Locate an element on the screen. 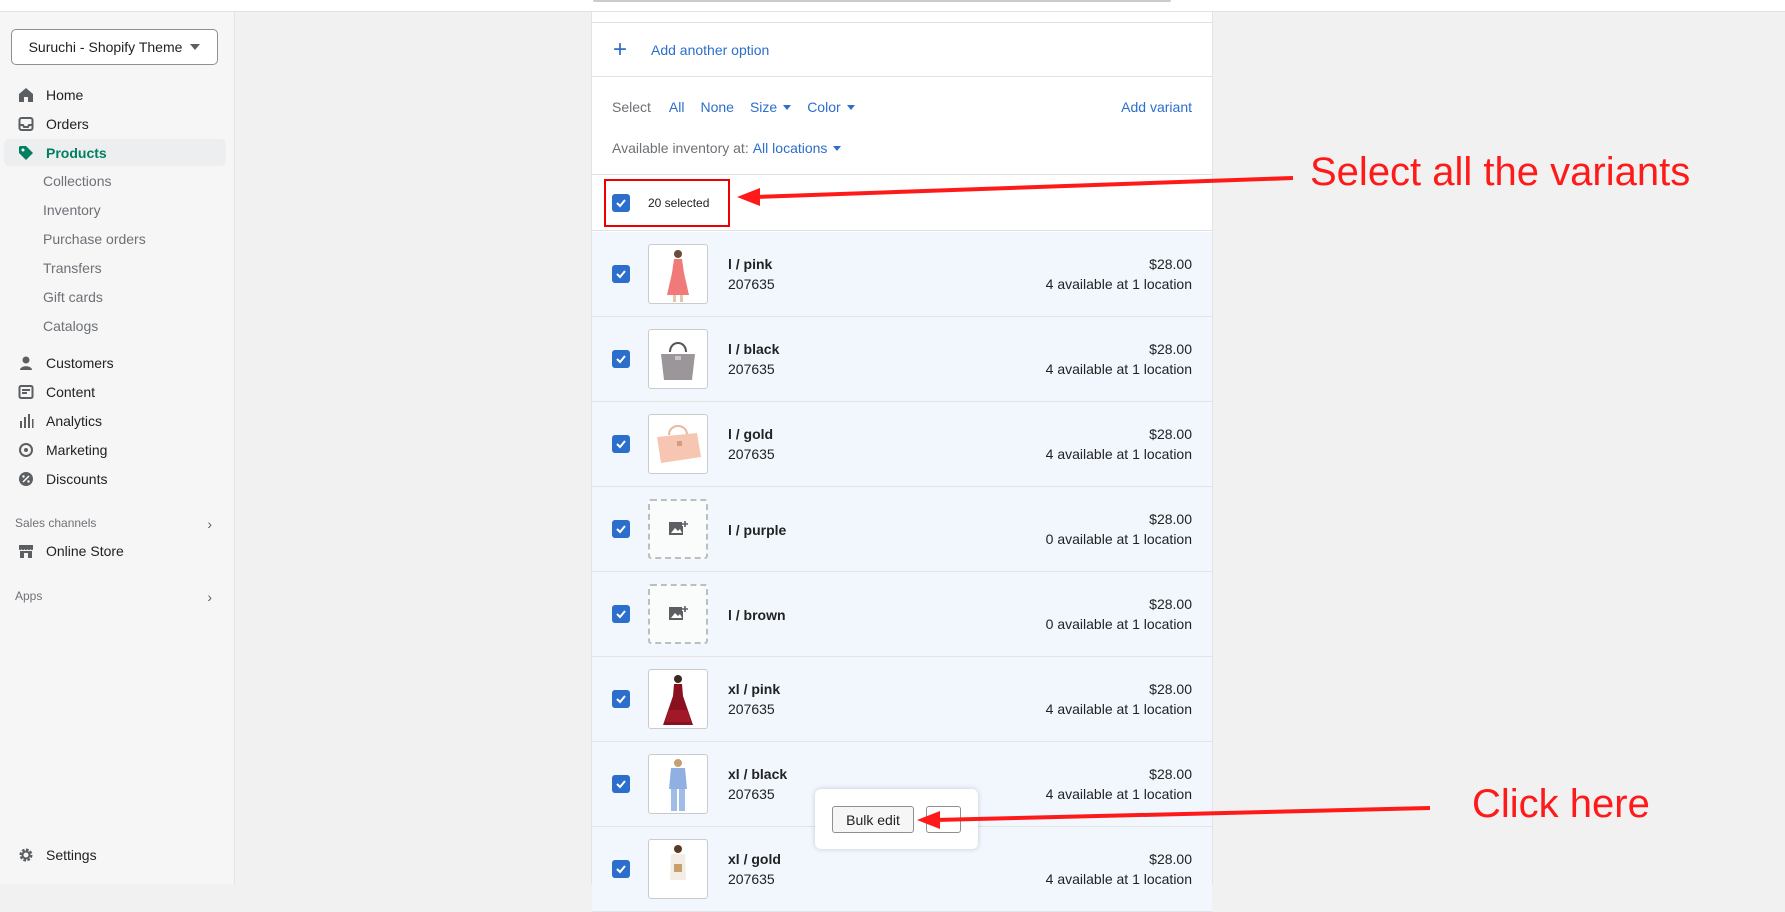 This screenshot has width=1785, height=912. nav-sub-gift-cards: Gift cards is located at coordinates (73, 297).